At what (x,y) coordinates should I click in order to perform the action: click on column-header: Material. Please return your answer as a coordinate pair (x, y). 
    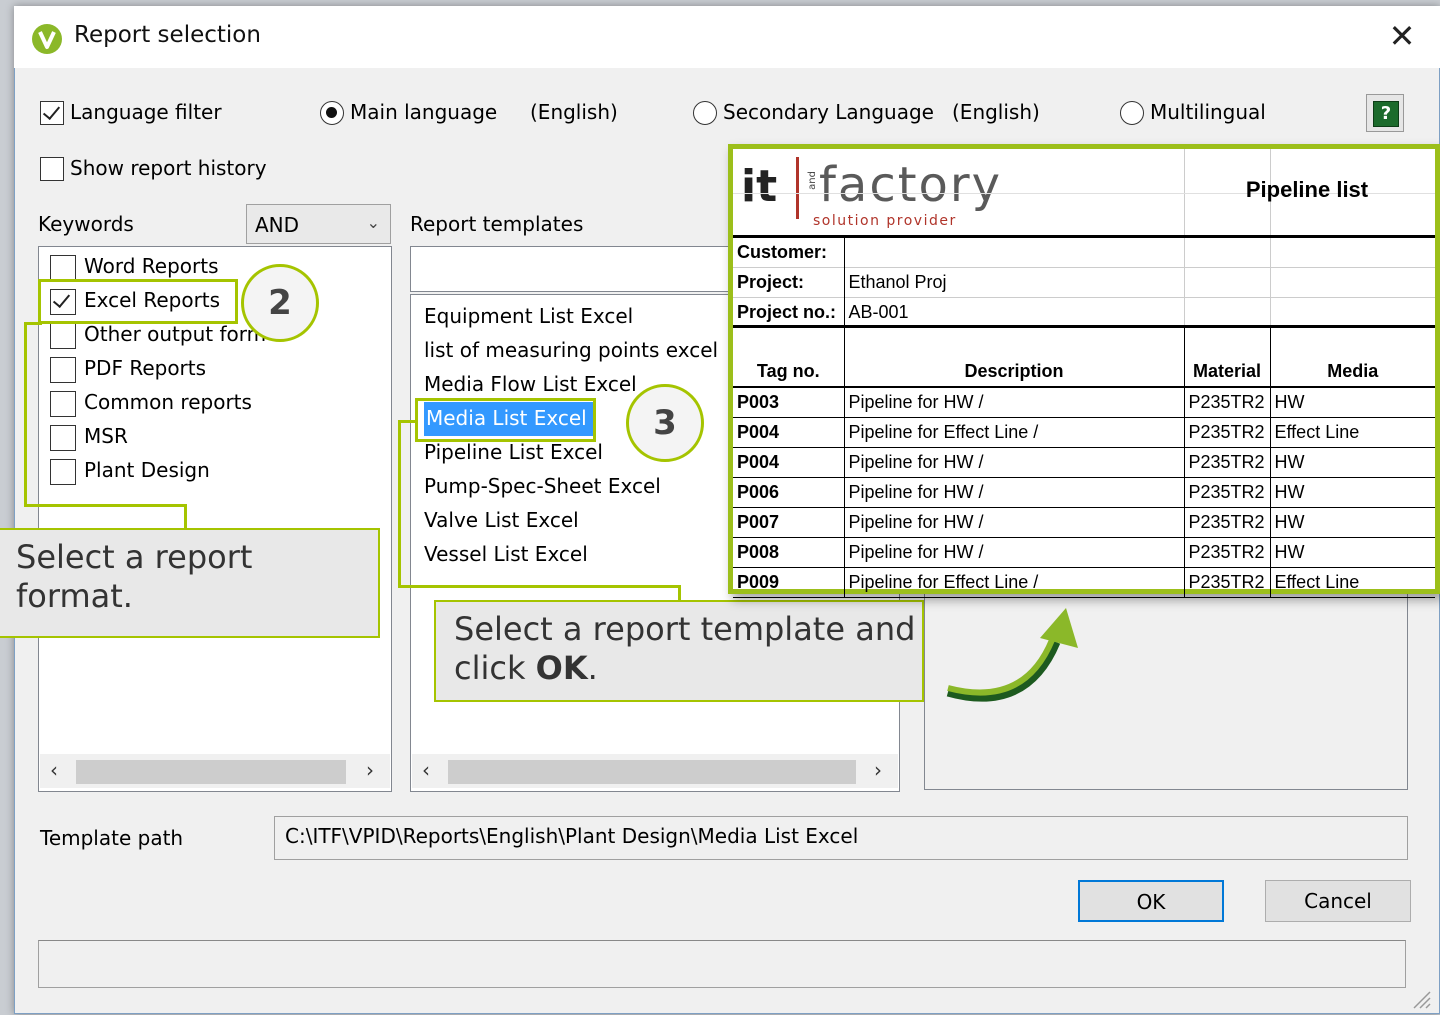
    Looking at the image, I should click on (1227, 372).